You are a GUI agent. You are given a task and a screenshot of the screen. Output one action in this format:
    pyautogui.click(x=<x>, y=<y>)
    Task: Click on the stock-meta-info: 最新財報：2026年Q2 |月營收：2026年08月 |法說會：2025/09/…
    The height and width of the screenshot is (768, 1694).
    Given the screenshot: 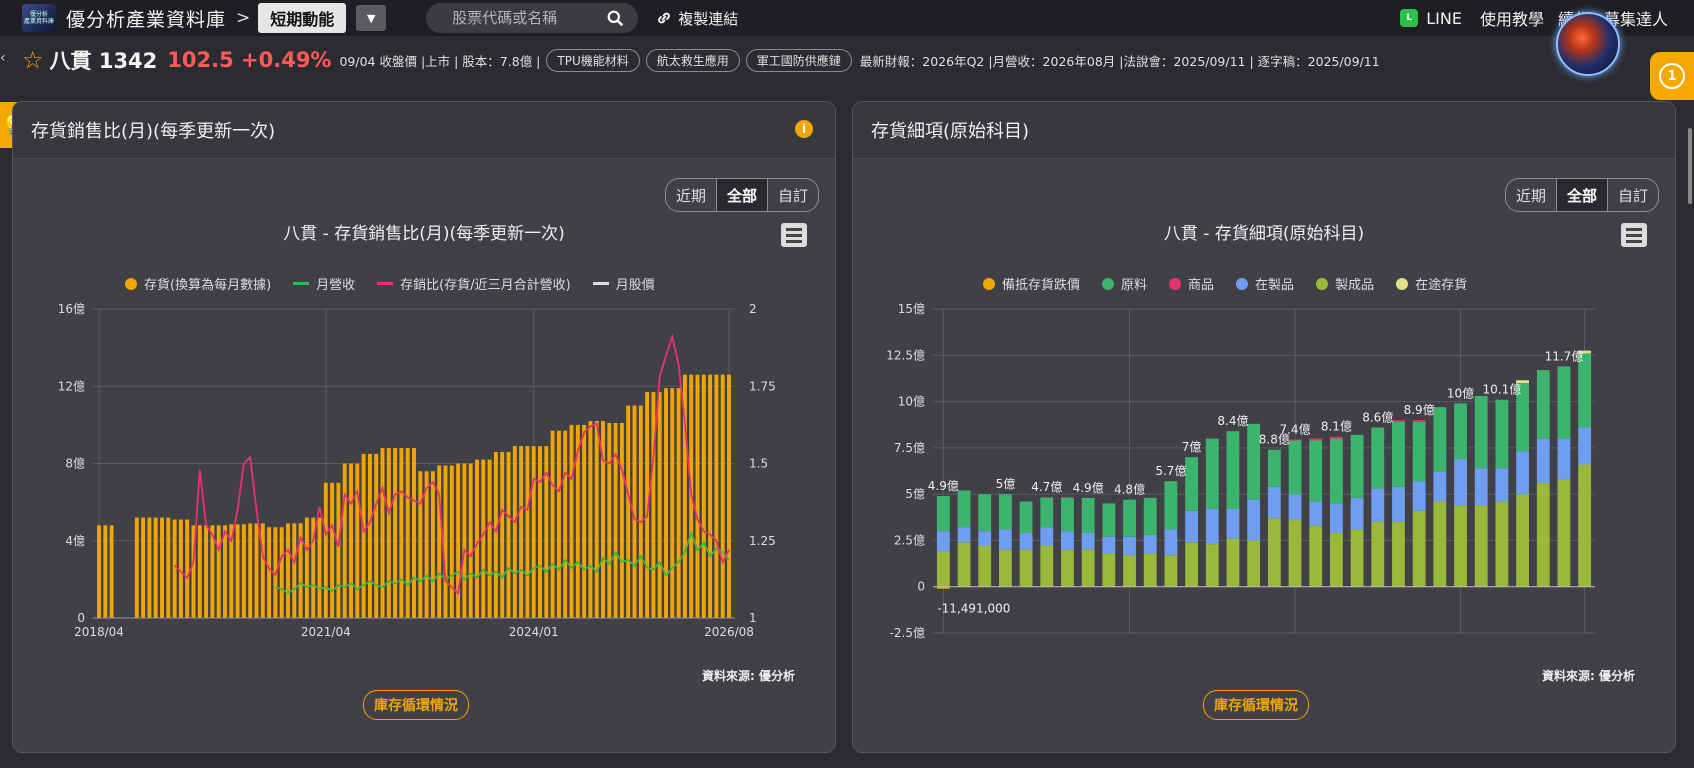 What is the action you would take?
    pyautogui.click(x=1119, y=61)
    